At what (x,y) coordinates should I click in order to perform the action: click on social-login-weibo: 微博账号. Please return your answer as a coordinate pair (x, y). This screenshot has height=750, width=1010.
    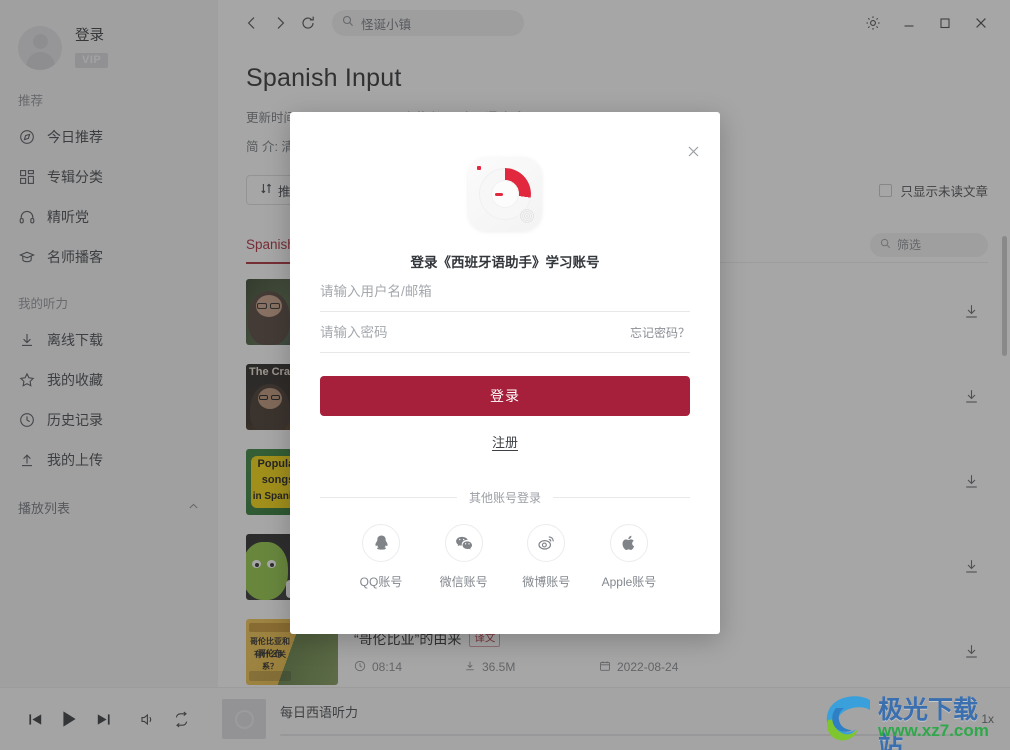
    Looking at the image, I should click on (546, 557).